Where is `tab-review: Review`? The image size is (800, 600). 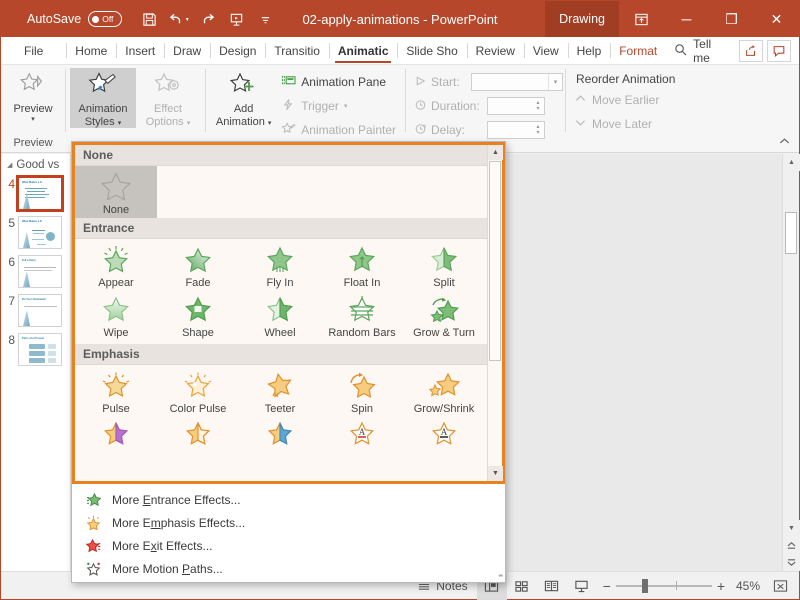
tab-review: Review is located at coordinates (495, 50).